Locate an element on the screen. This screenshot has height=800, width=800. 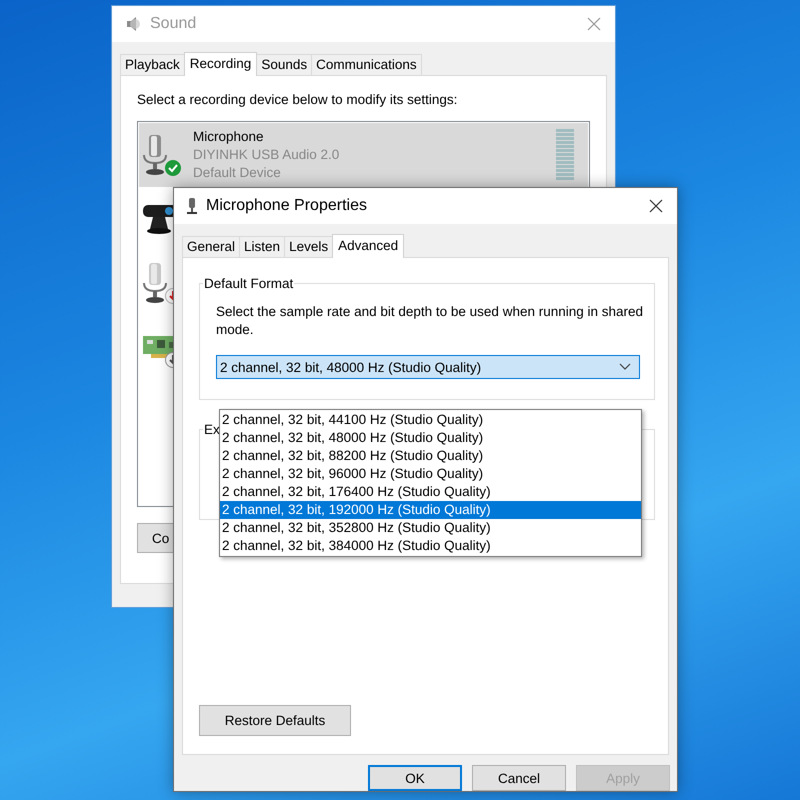
group-title: Ex is located at coordinates (212, 429).